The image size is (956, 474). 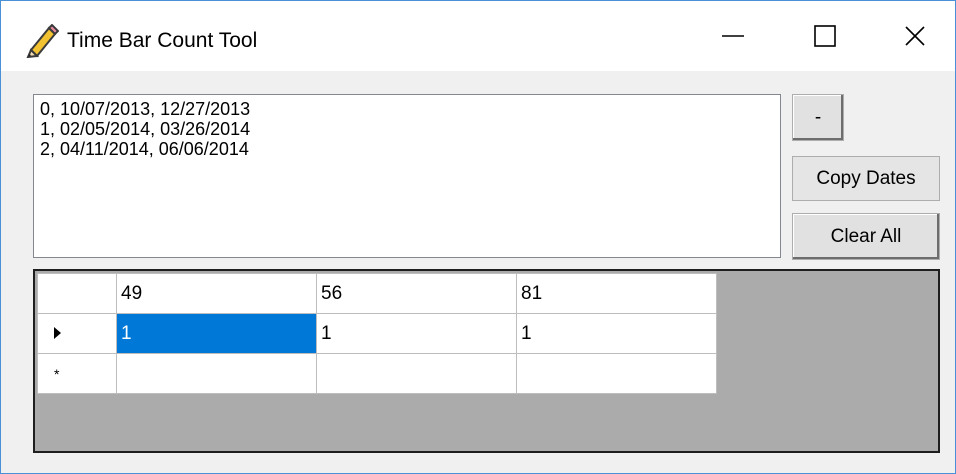 I want to click on maximize-icon, so click(x=825, y=36).